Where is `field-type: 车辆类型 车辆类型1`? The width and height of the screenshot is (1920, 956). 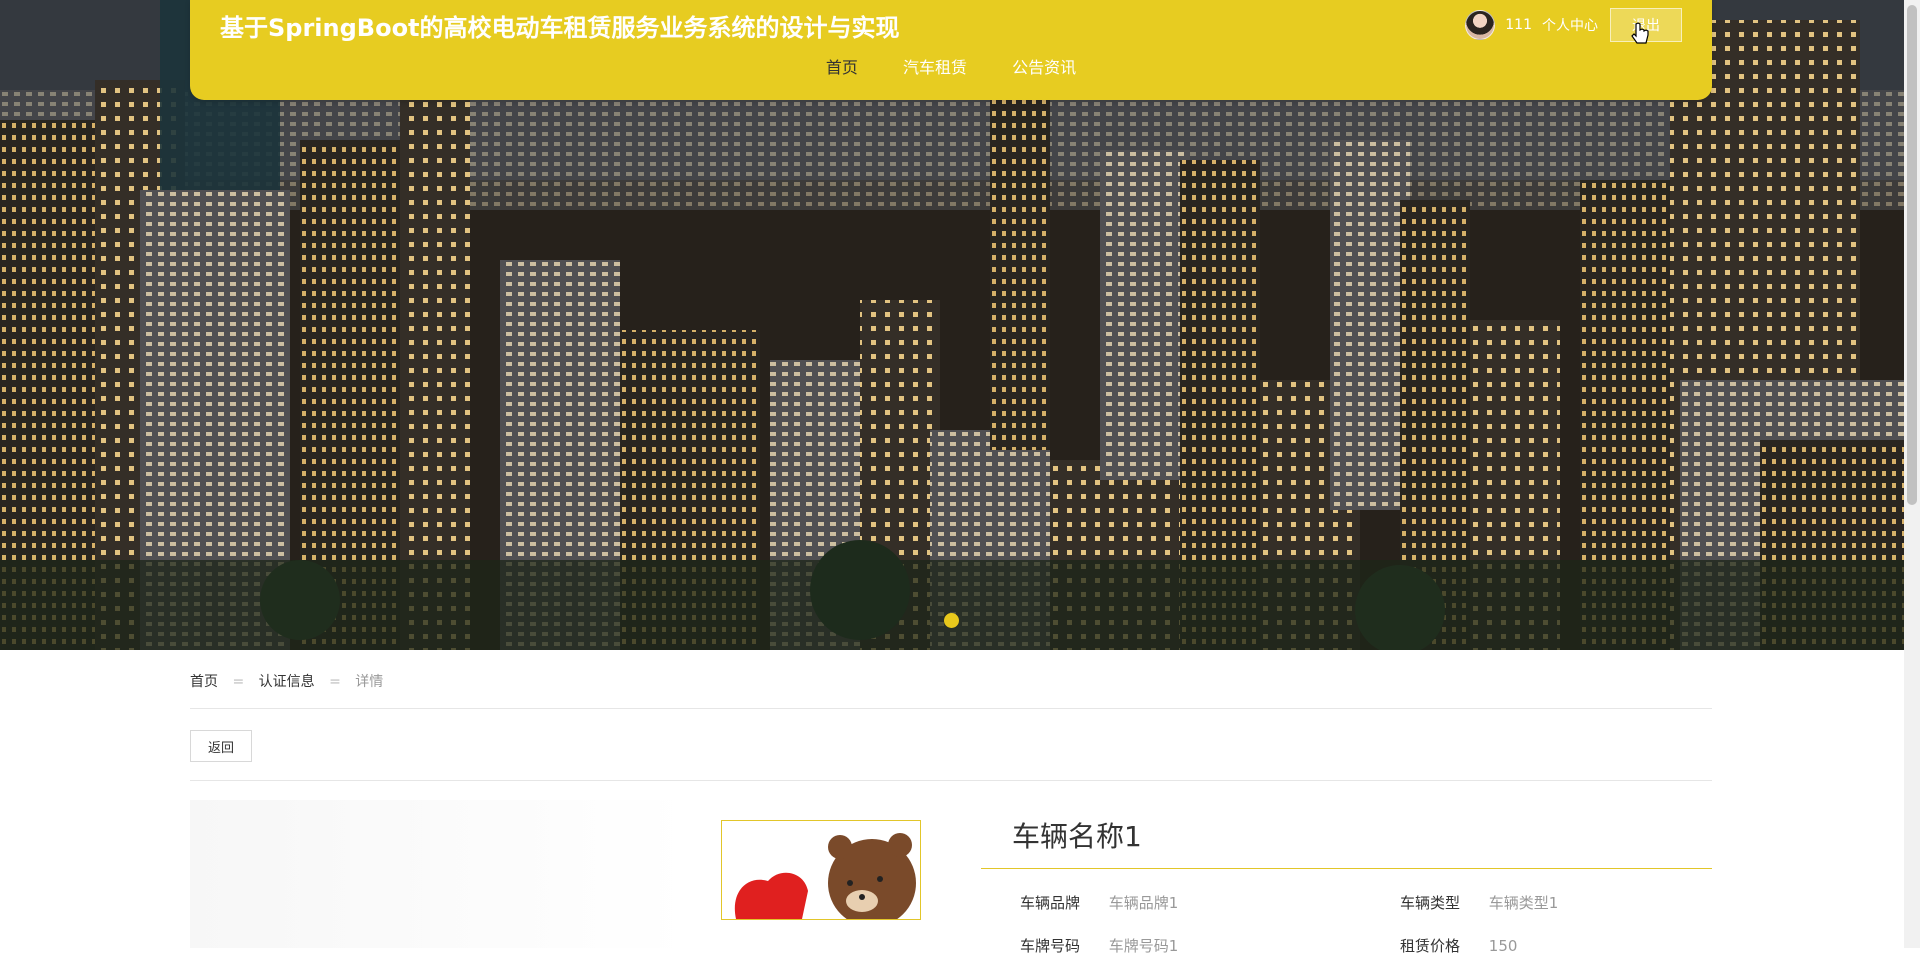
field-type: 车辆类型 车辆类型1 is located at coordinates (1479, 902).